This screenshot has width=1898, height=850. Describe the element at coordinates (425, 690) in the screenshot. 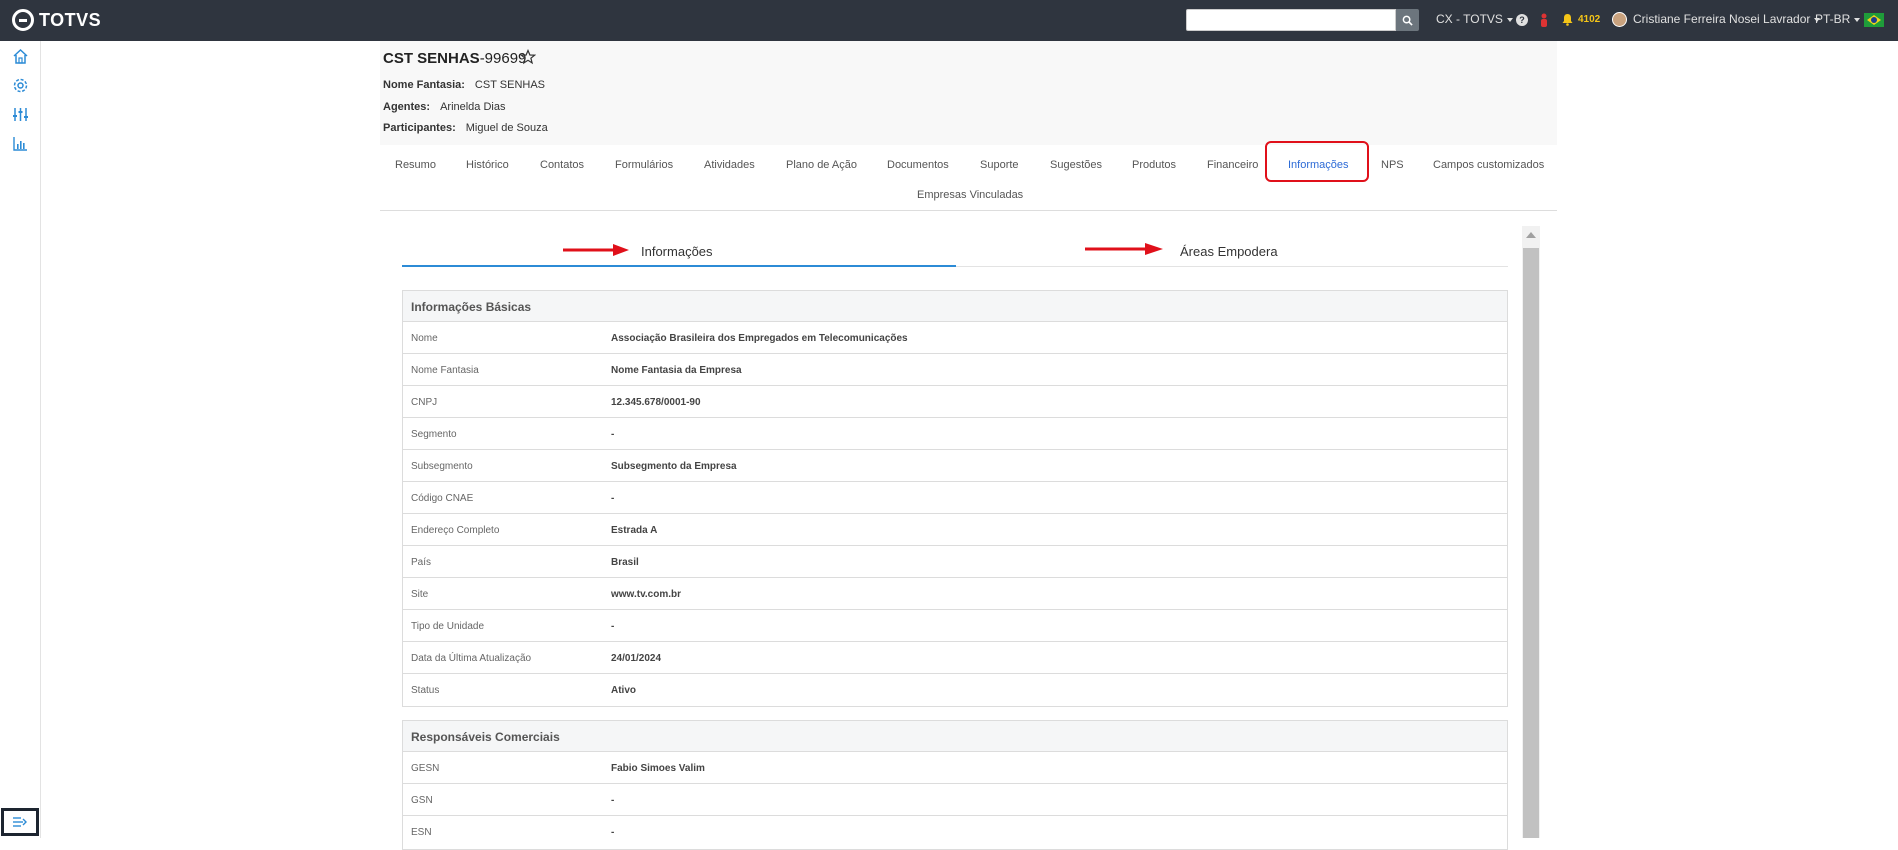

I see `field-label: Status` at that location.